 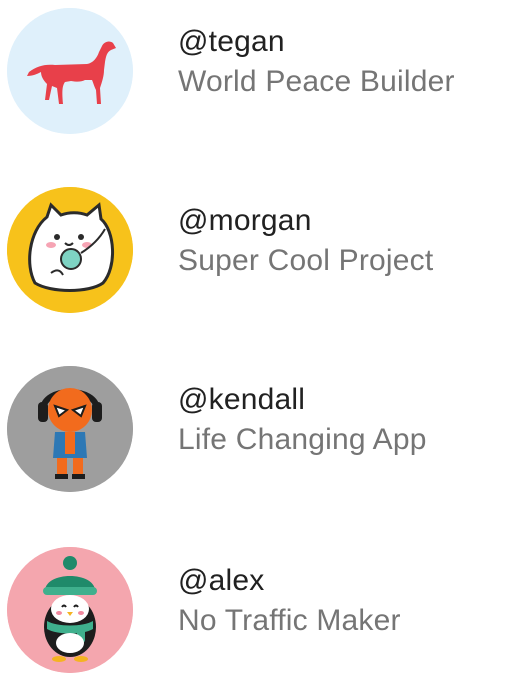 I want to click on project-label: Super Cool Project, so click(x=306, y=260).